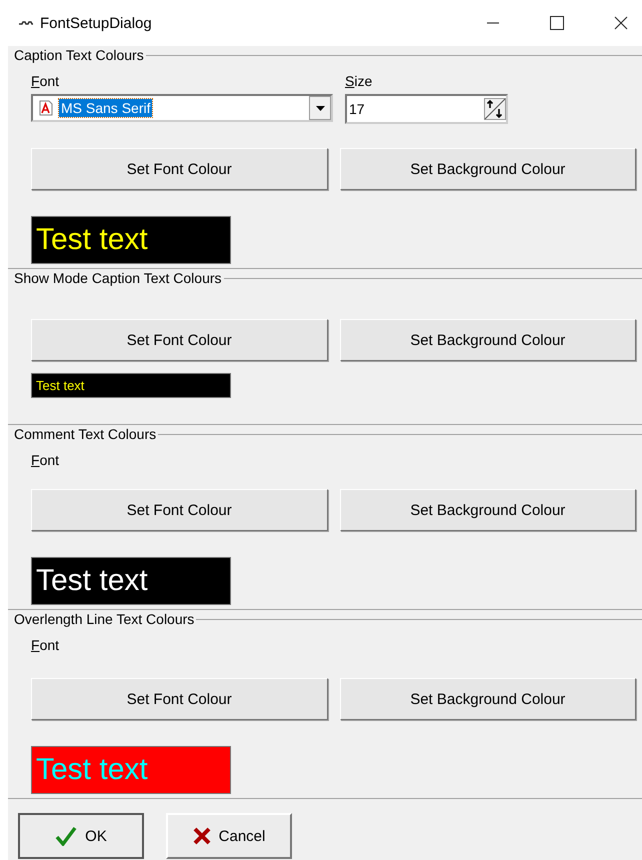 The height and width of the screenshot is (860, 642). I want to click on font-icon, so click(46, 108).